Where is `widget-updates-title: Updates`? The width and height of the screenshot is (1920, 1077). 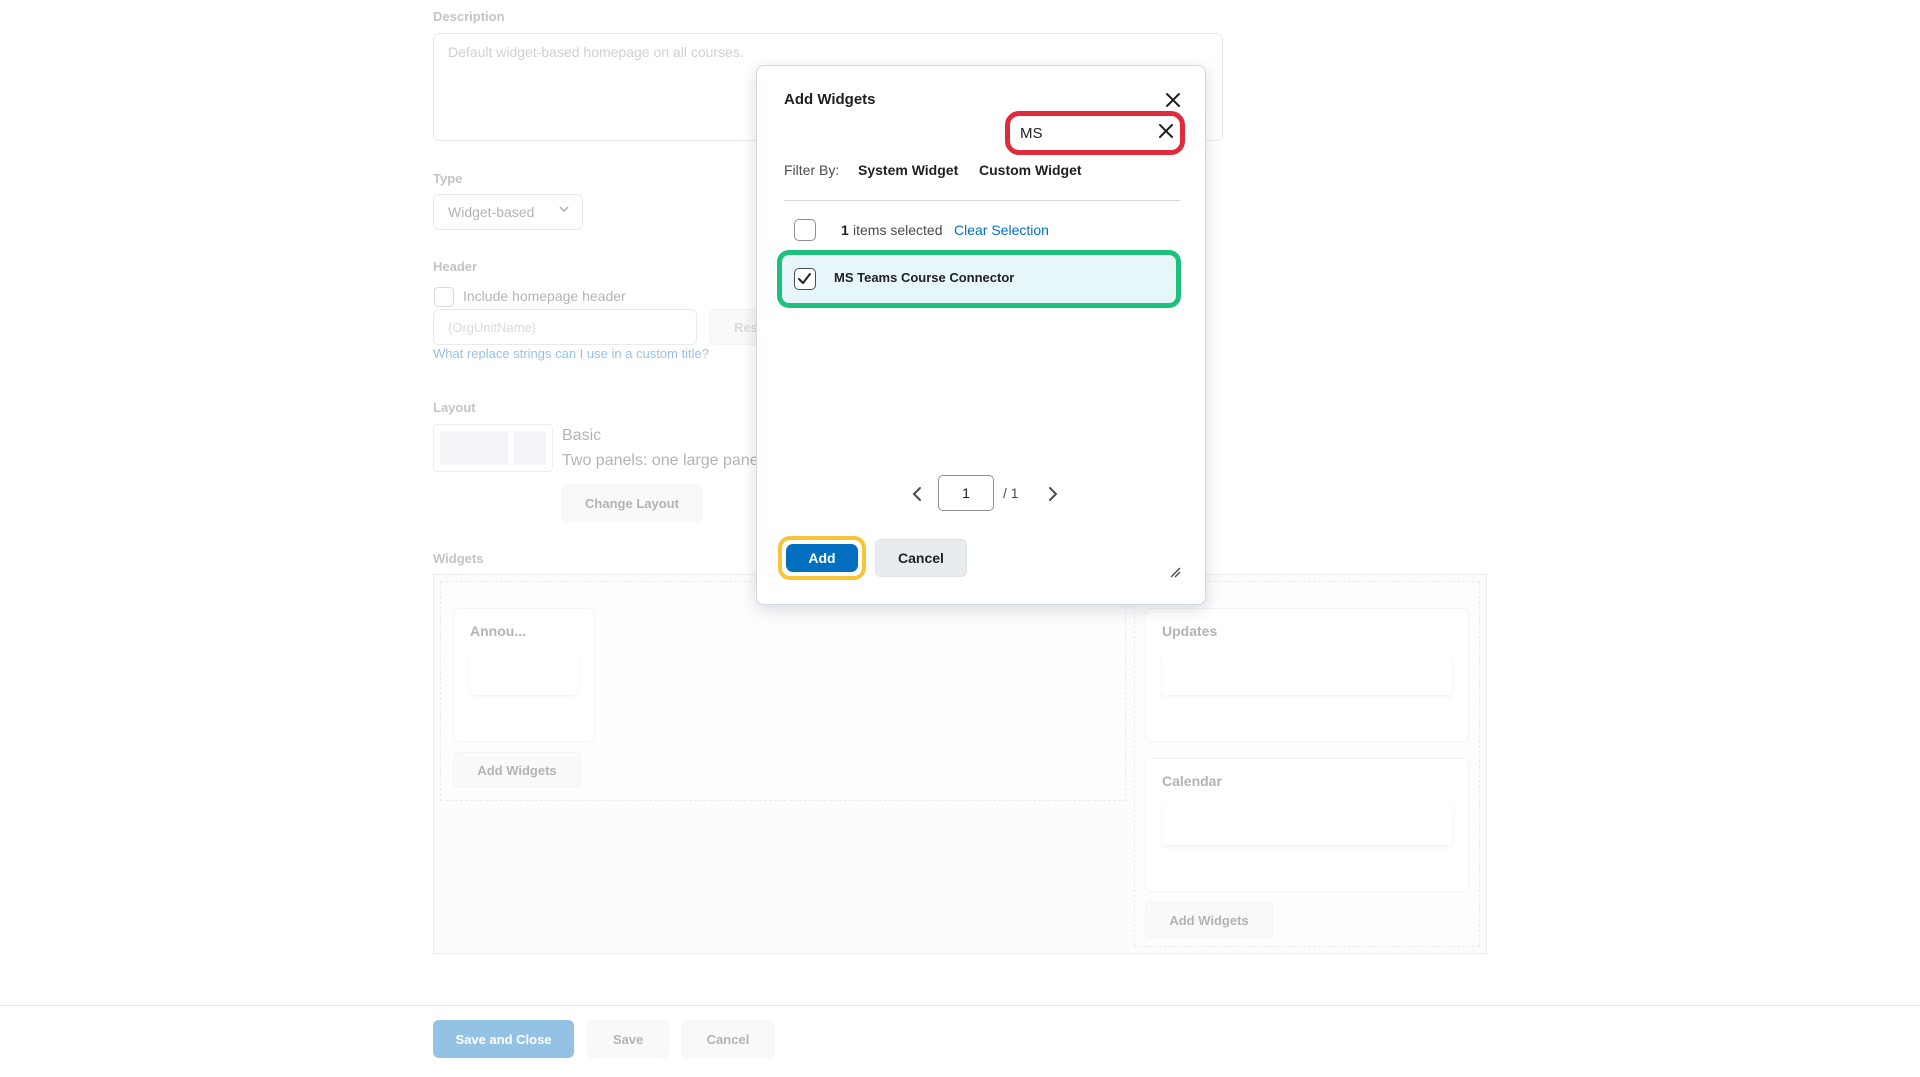 widget-updates-title: Updates is located at coordinates (1190, 631).